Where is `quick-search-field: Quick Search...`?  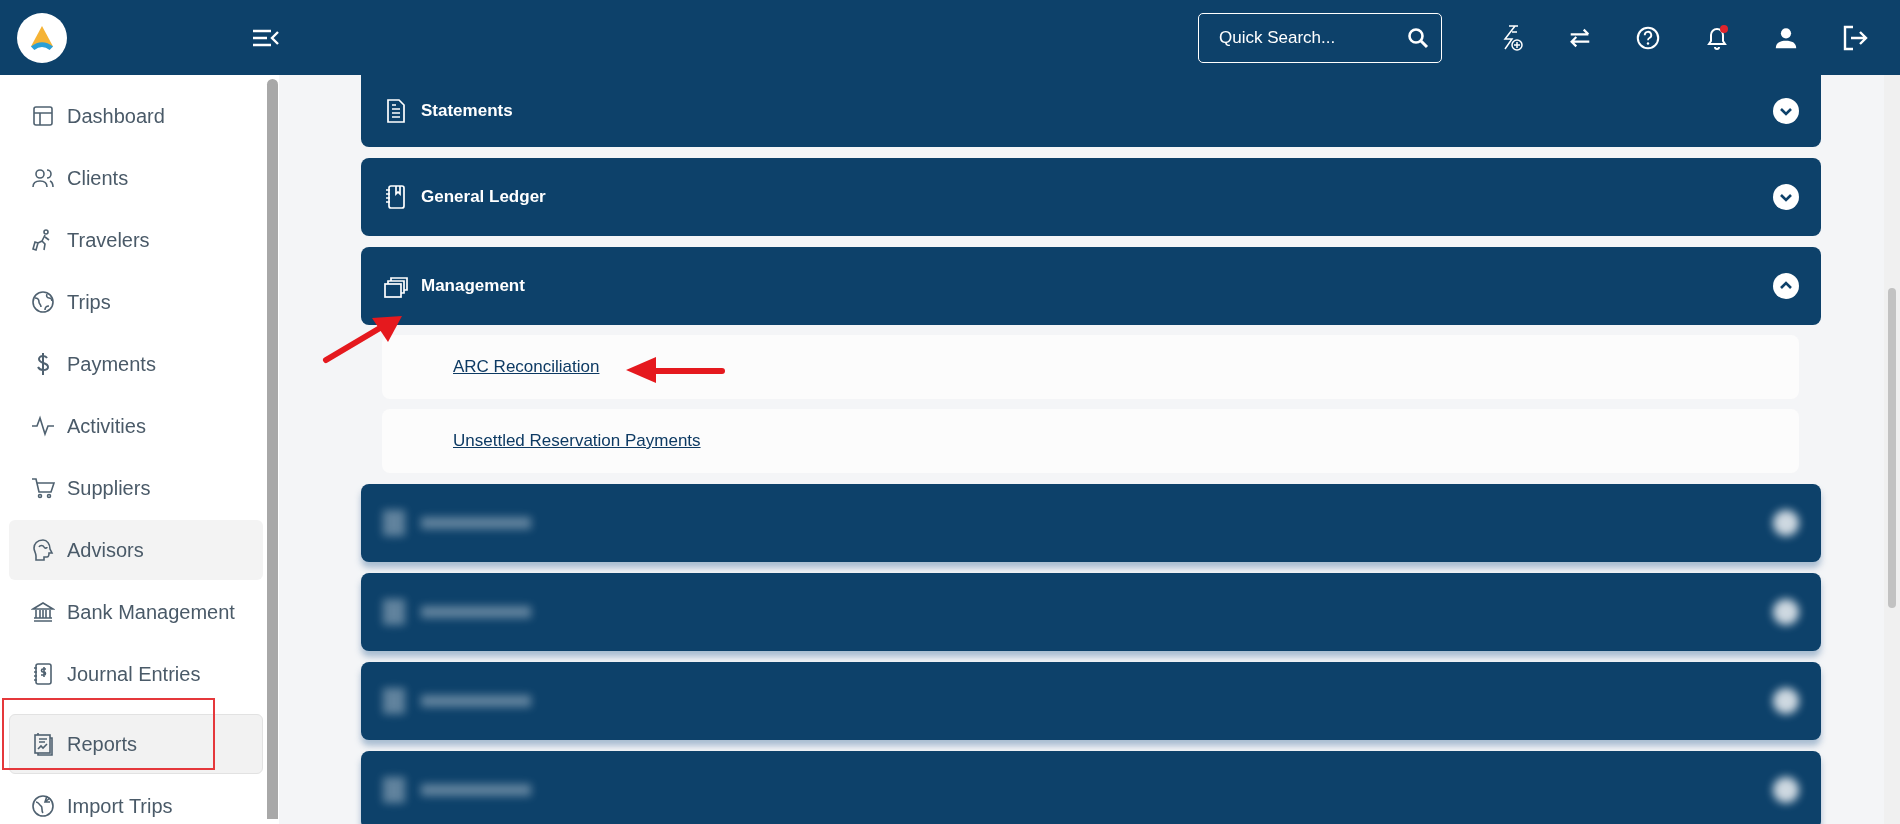
quick-search-field: Quick Search... is located at coordinates (1320, 37).